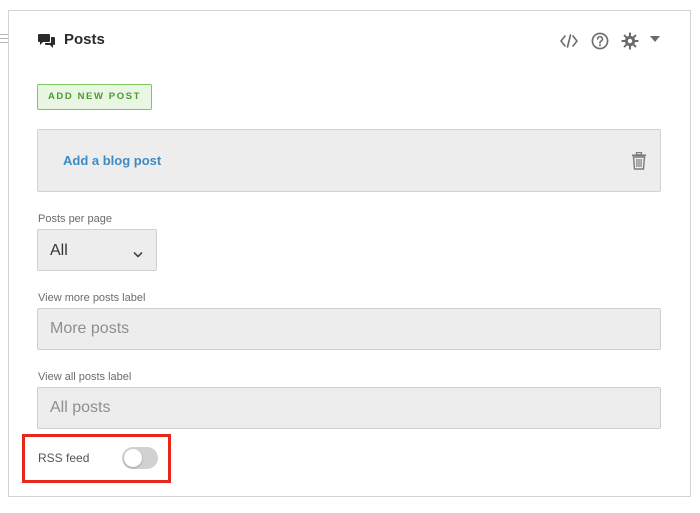  Describe the element at coordinates (47, 40) in the screenshot. I see `posts-icon` at that location.